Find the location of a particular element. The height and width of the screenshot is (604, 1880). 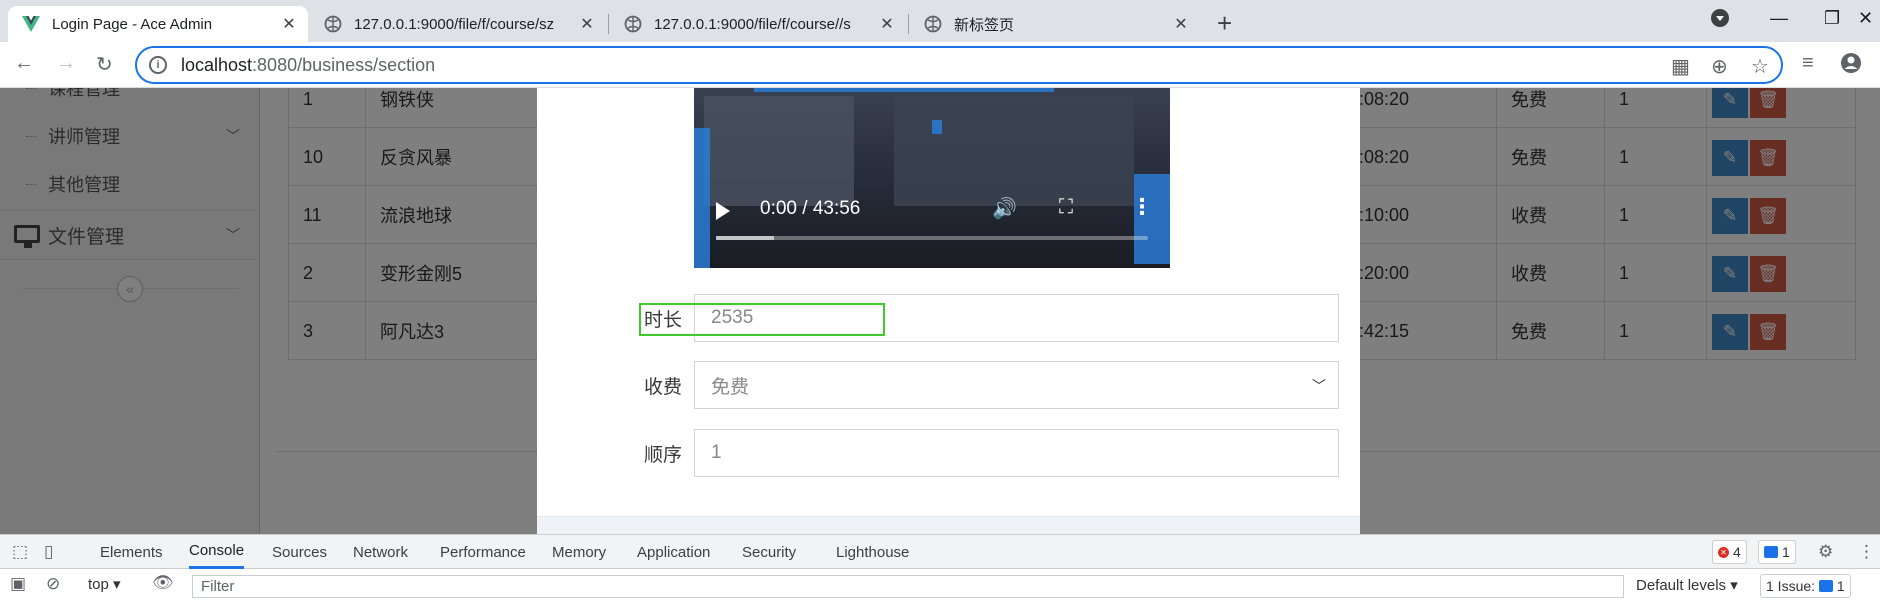

play-icon is located at coordinates (723, 211).